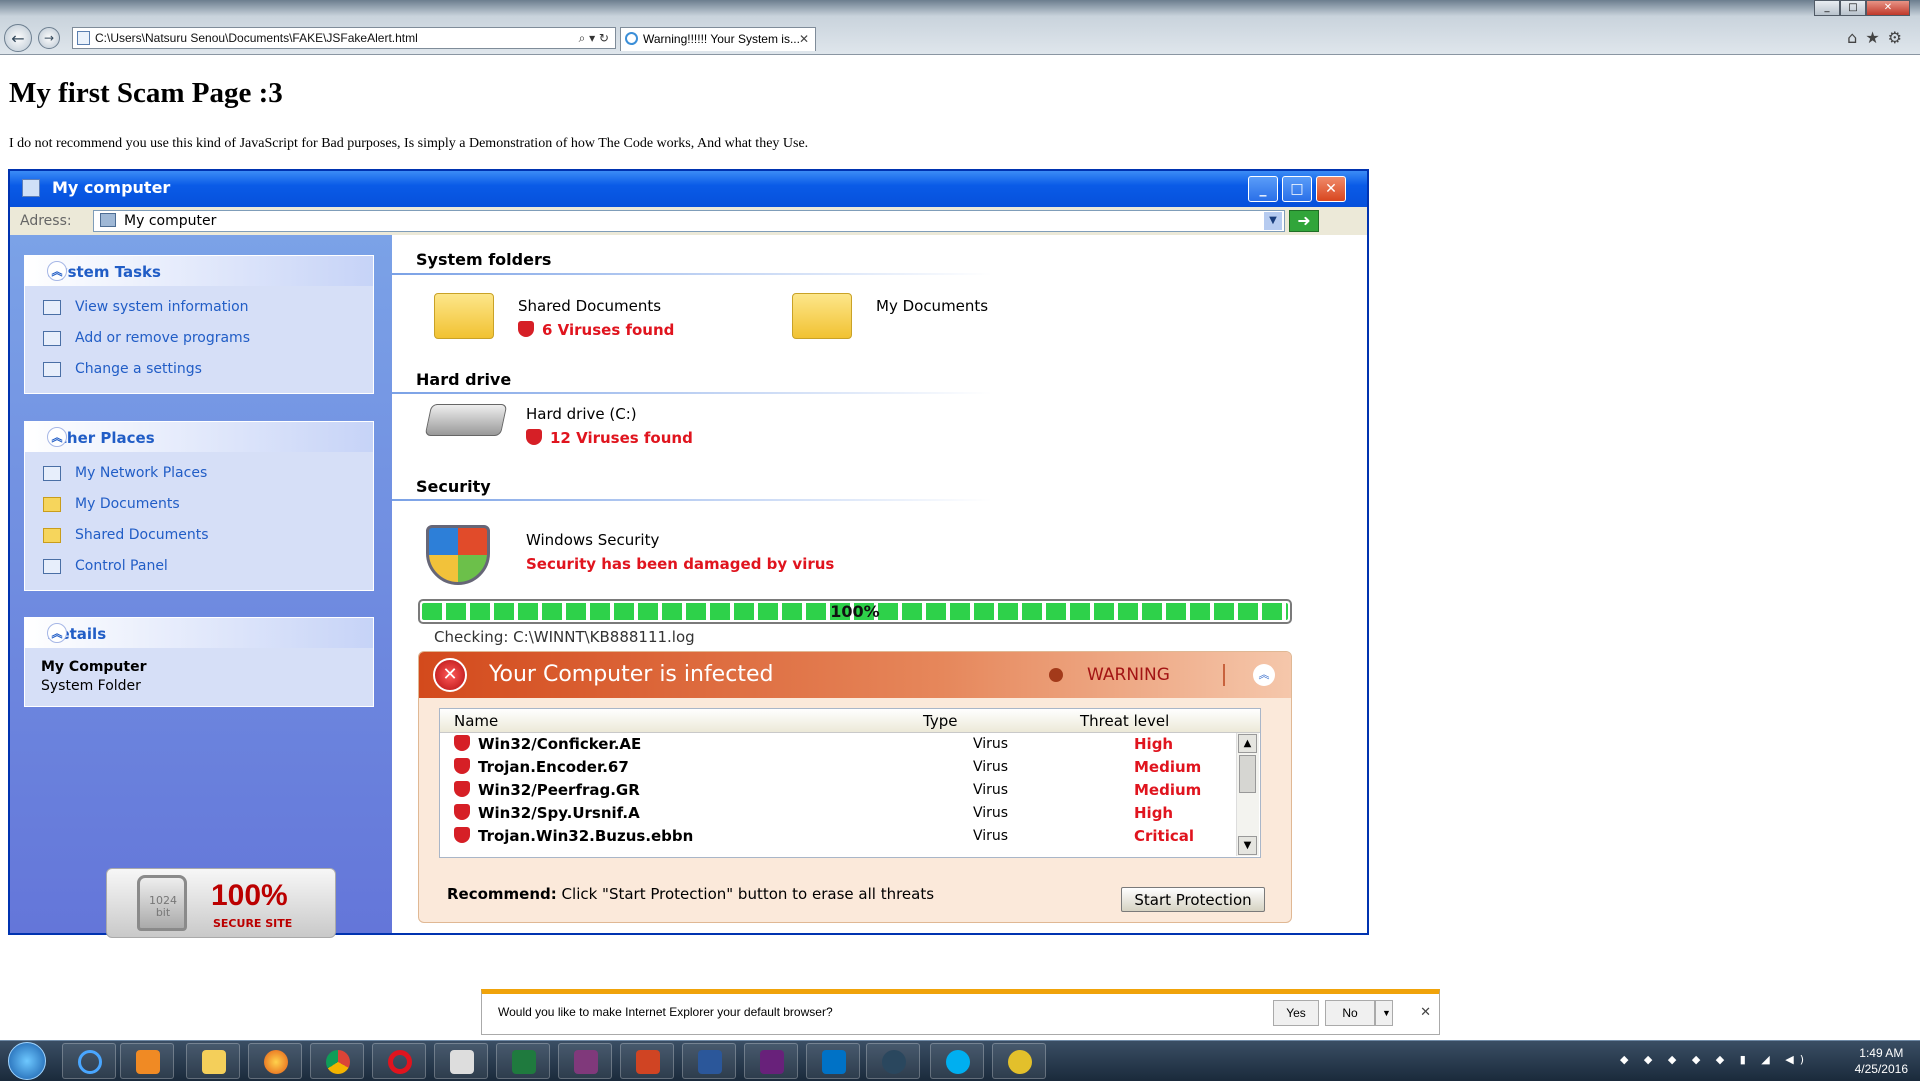 This screenshot has width=1920, height=1081. I want to click on xp-address-bar: Adress: My computer ▼ ➜, so click(688, 221).